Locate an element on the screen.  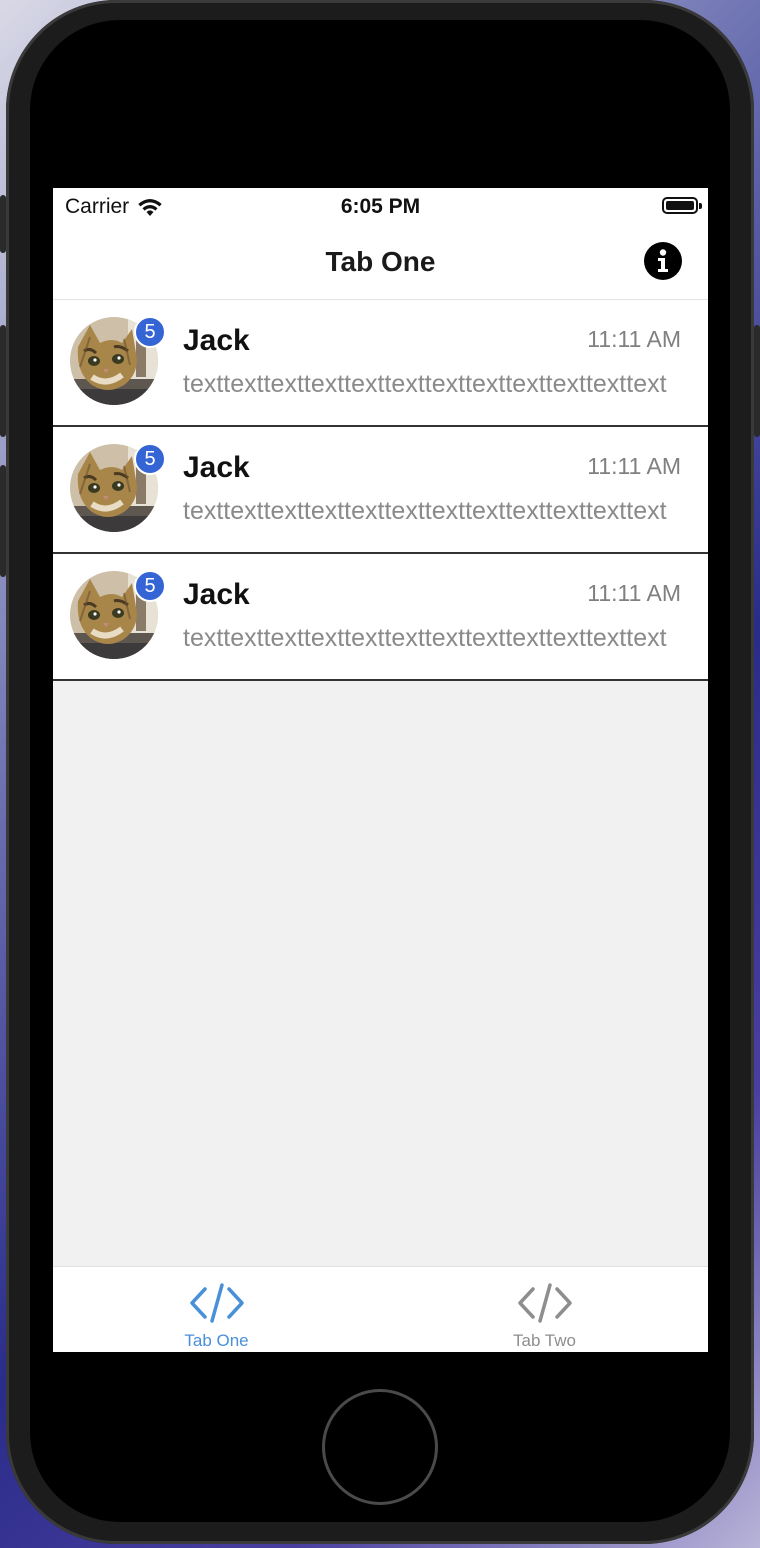
page-title: Tab One is located at coordinates (380, 261).